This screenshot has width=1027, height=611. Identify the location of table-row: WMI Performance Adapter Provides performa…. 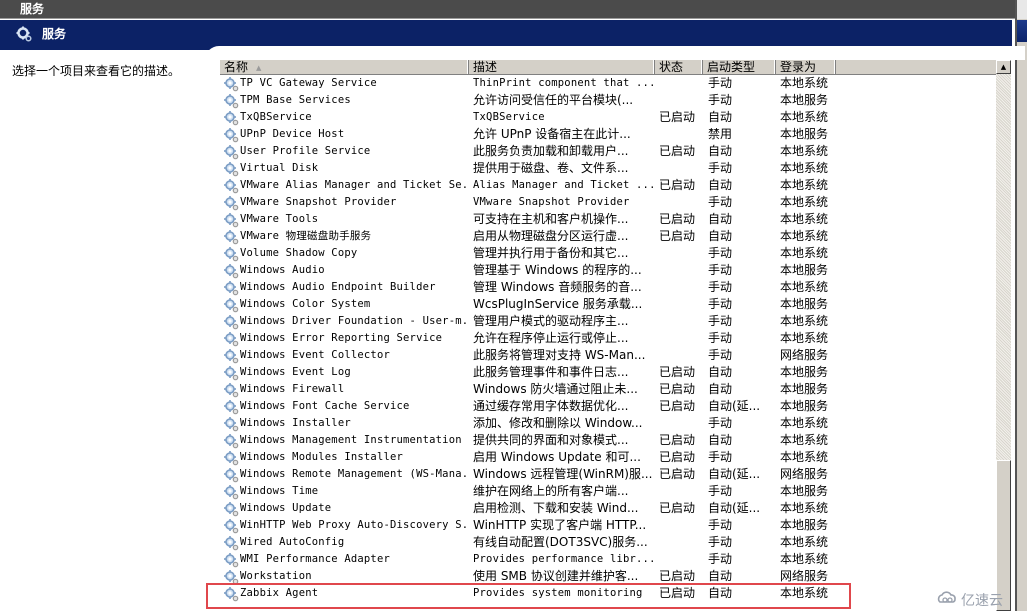
(608, 559).